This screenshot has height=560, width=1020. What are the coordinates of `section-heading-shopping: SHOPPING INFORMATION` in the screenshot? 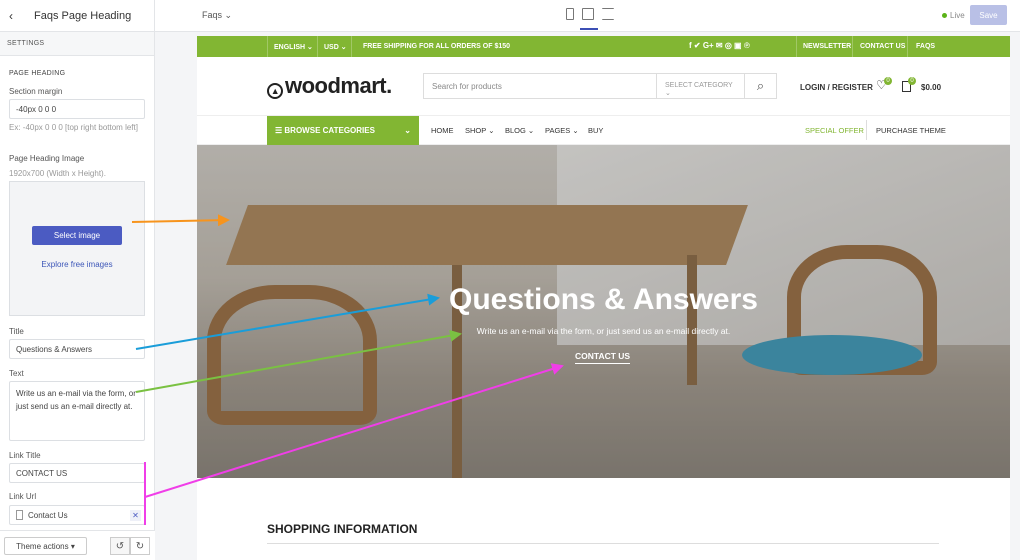 It's located at (342, 529).